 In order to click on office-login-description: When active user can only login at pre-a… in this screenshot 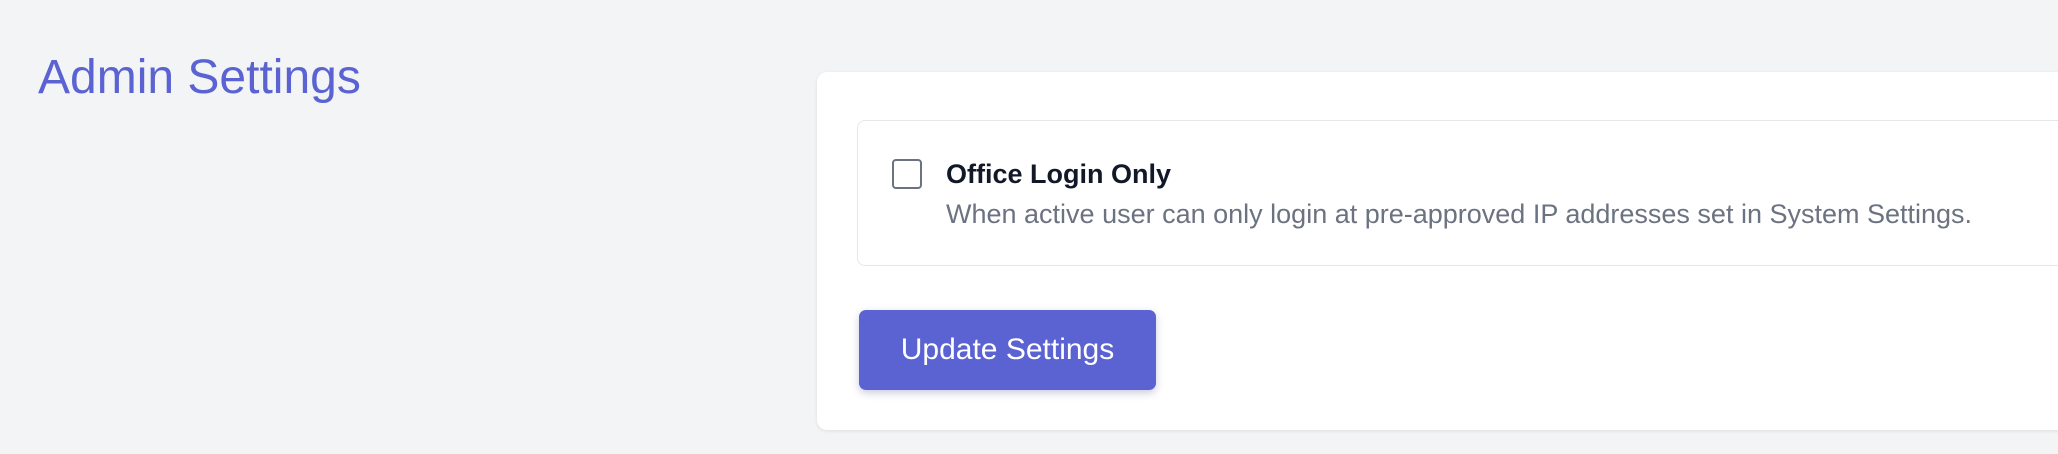, I will do `click(1459, 214)`.